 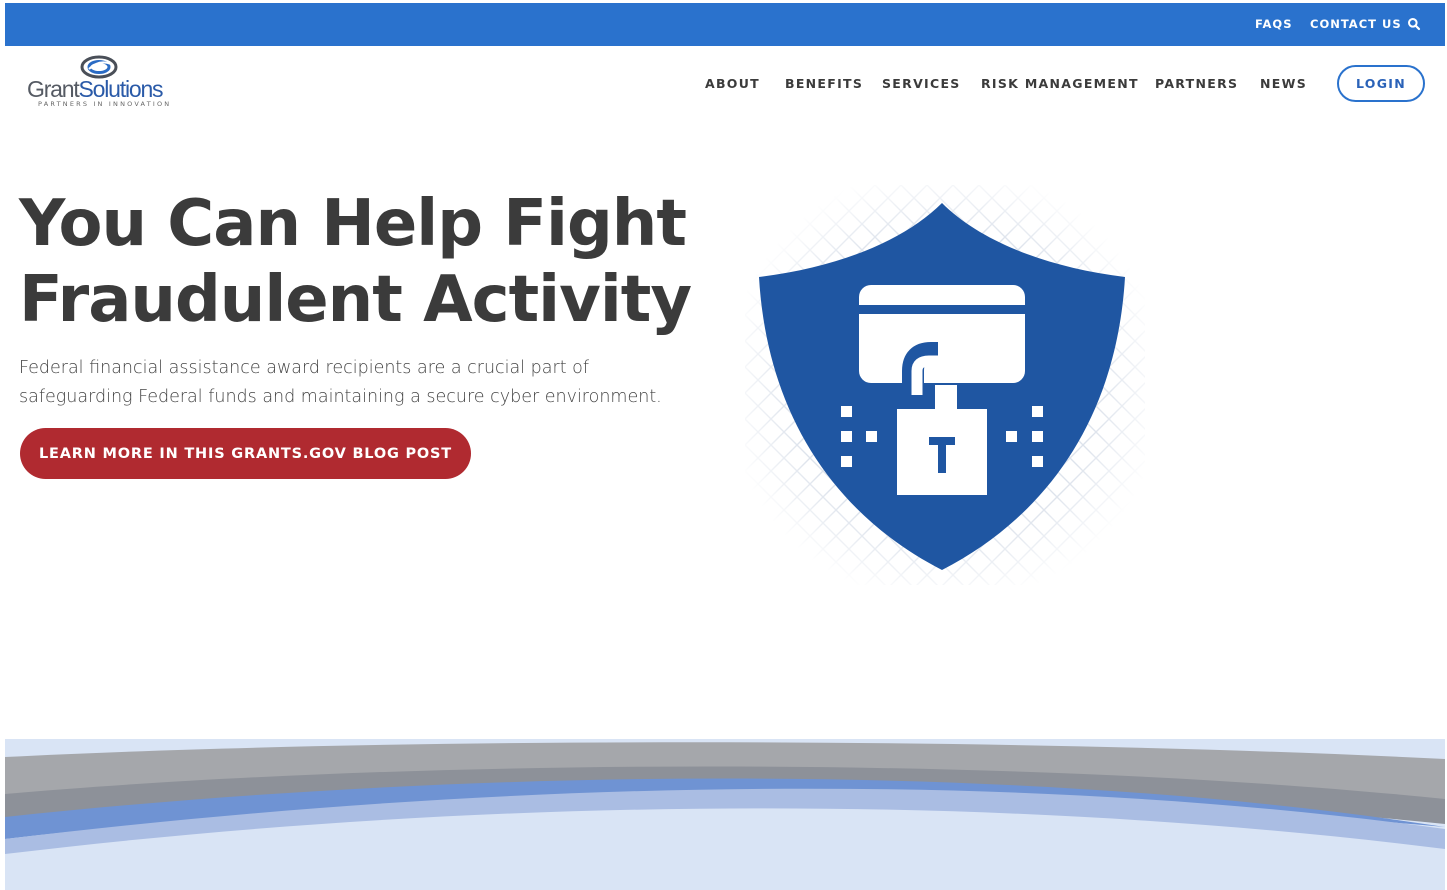 I want to click on nav-risk-management: RISK MANAGEMENT, so click(x=1060, y=83).